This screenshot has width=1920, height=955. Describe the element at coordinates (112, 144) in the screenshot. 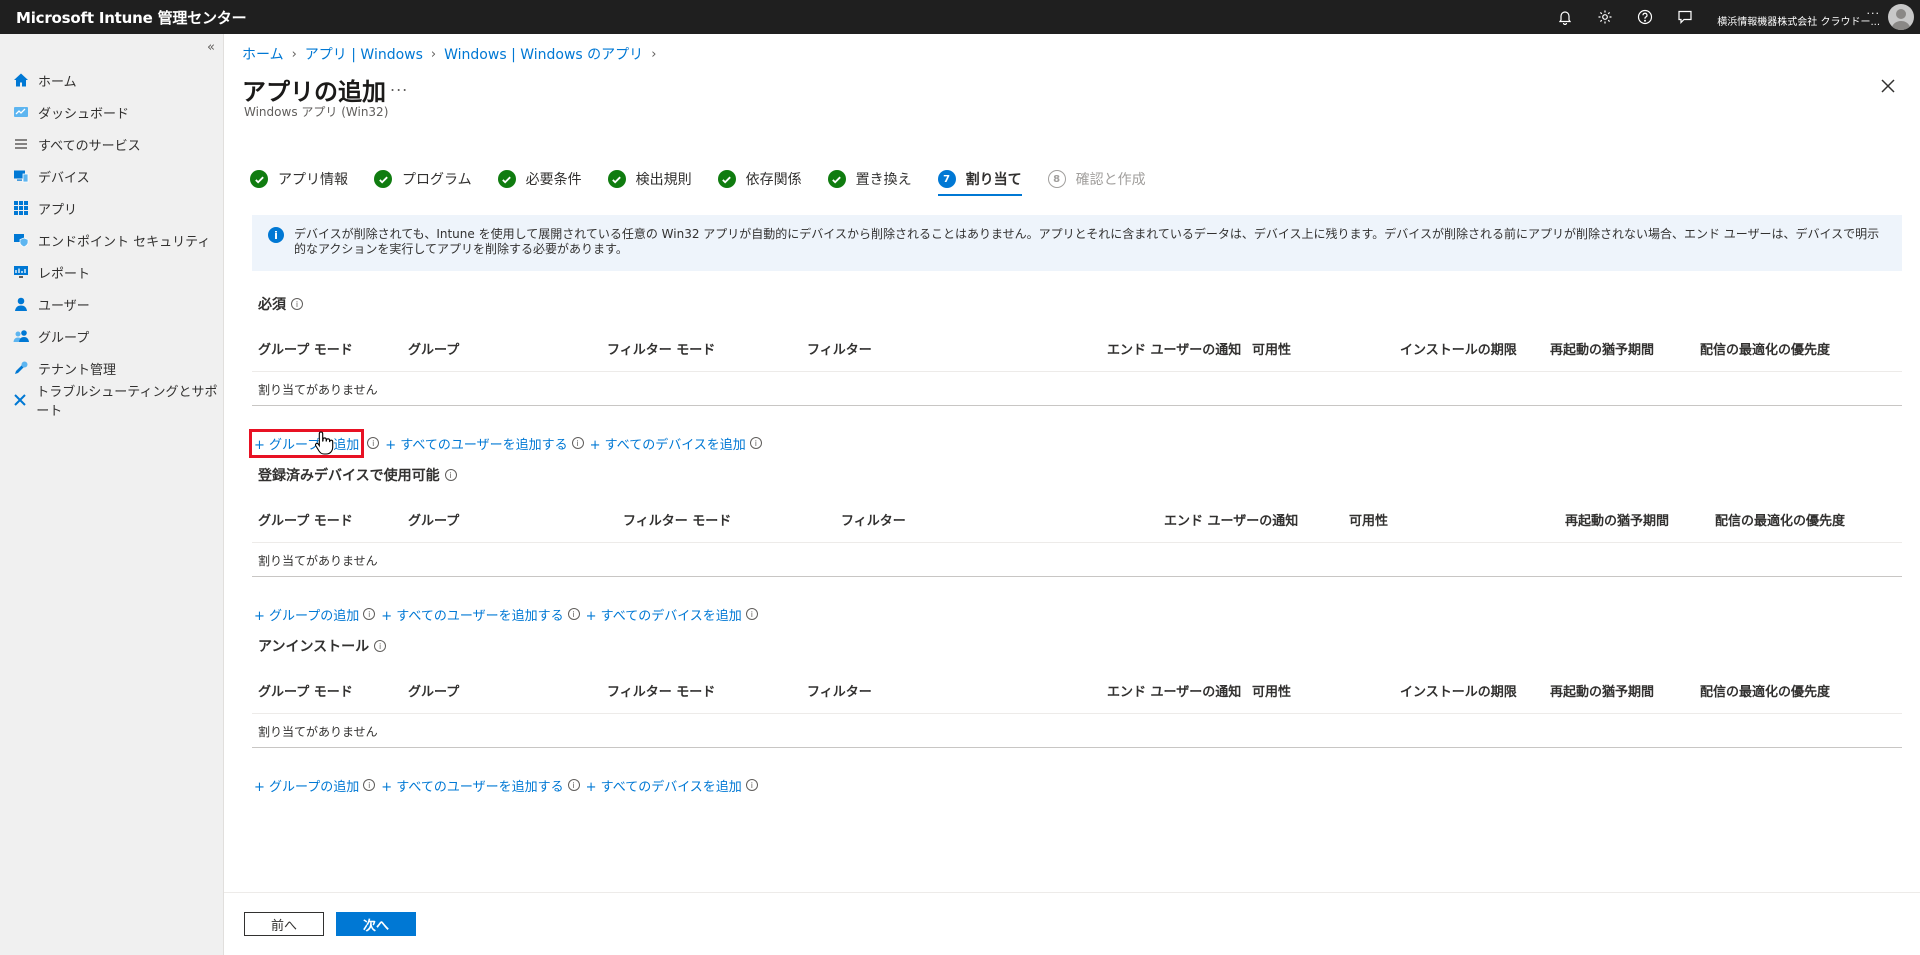

I see `sidebar-item-all-services: すべてのサービス` at that location.